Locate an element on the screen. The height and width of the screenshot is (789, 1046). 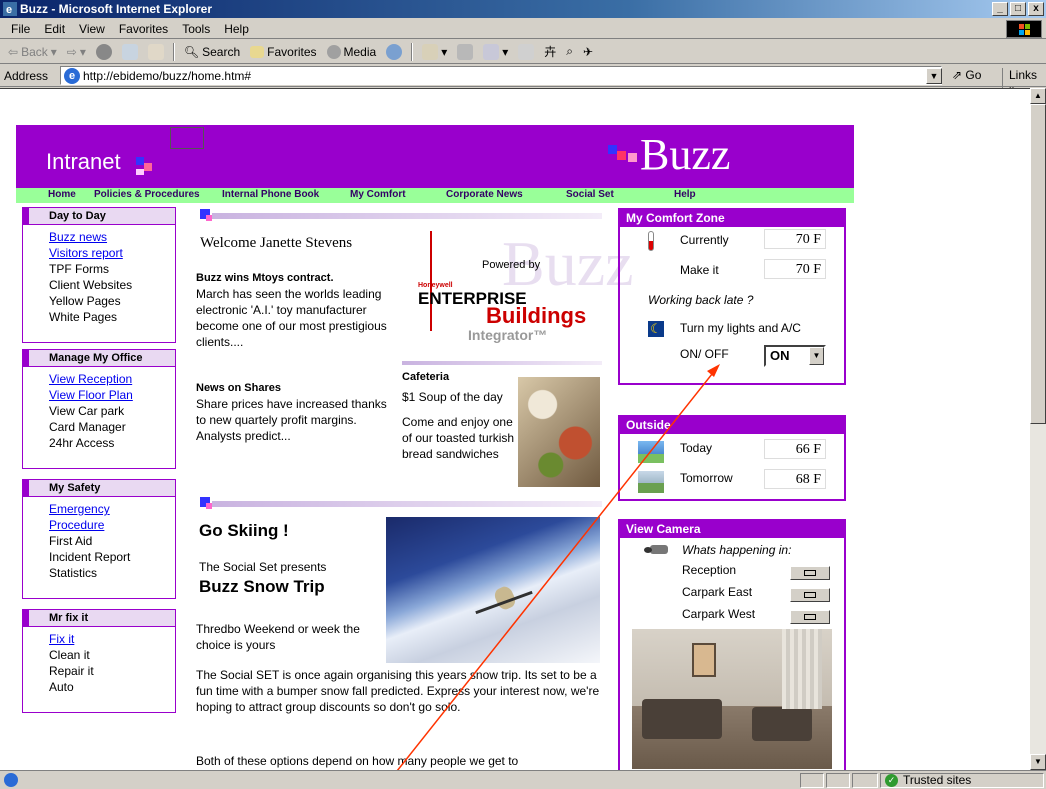
mail-button: ▾ is located at coordinates (434, 52).